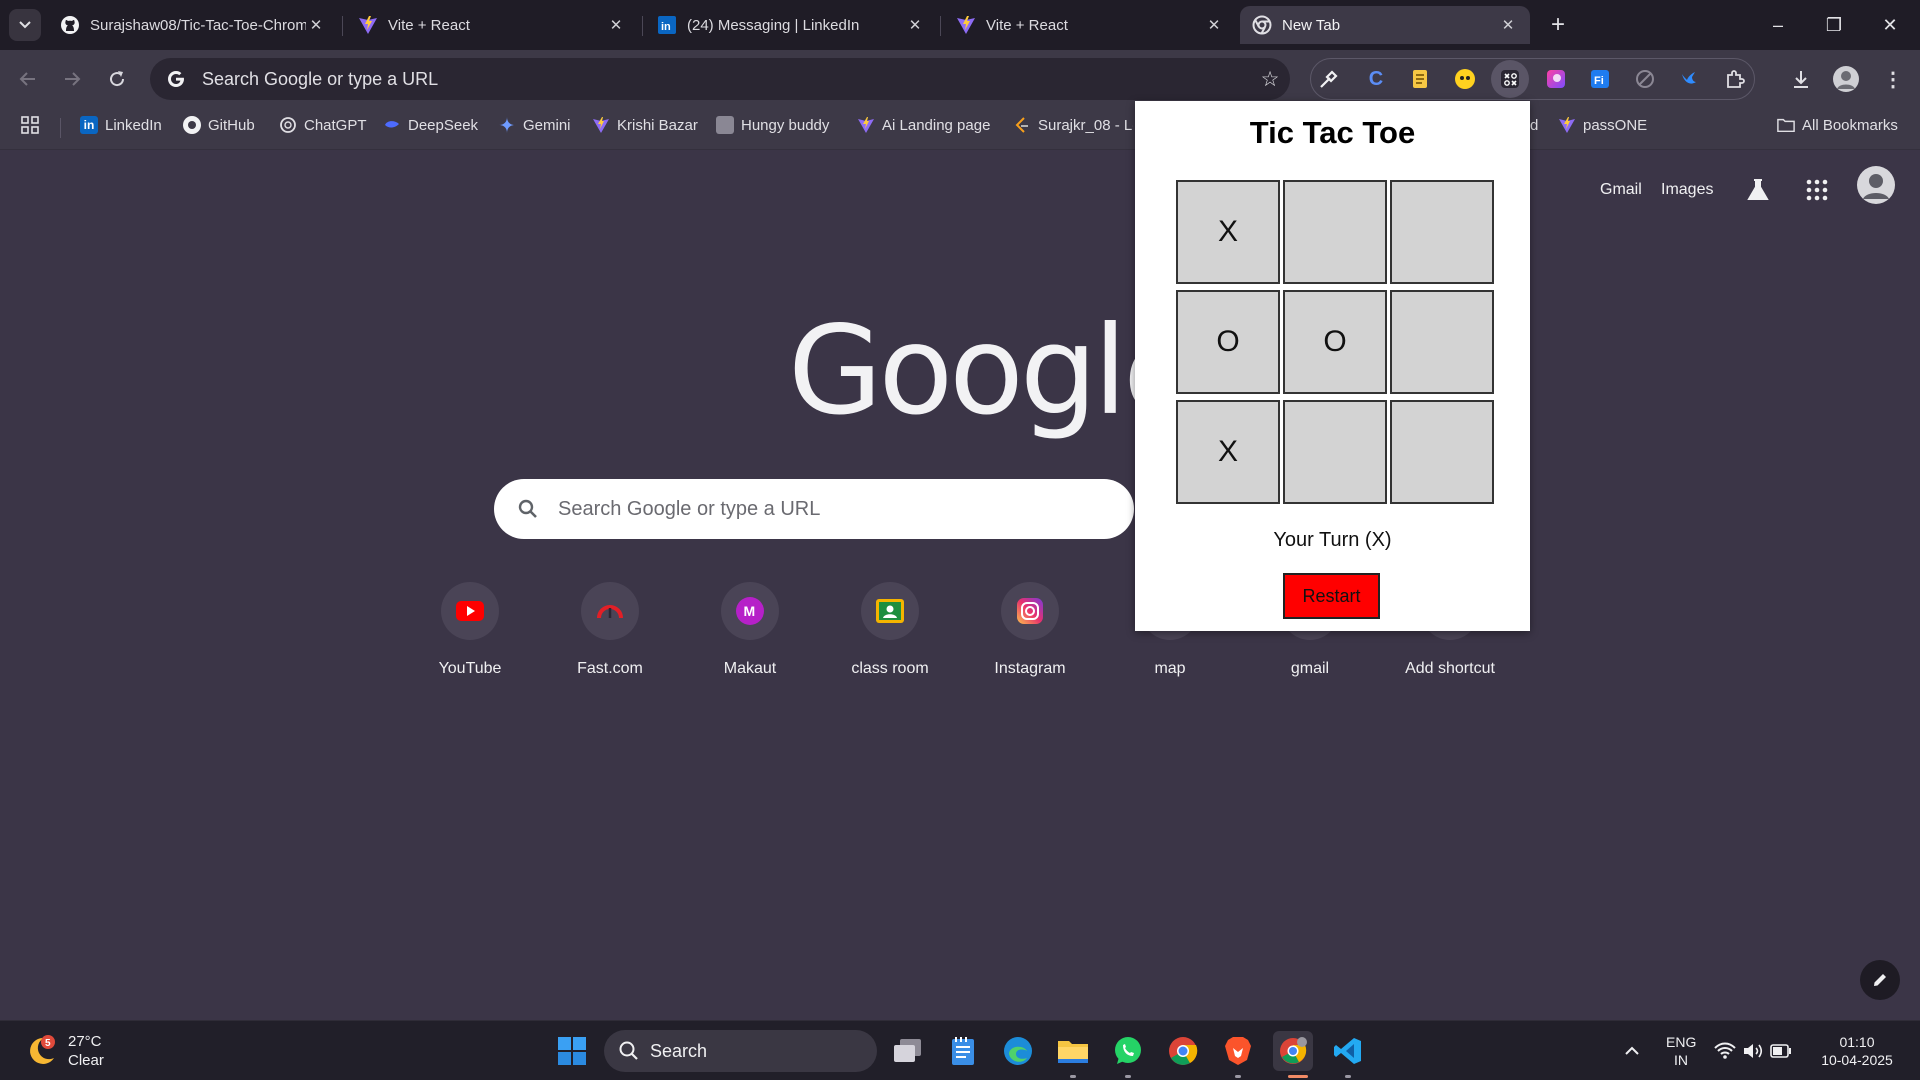 The image size is (1920, 1080). I want to click on minimize-button: –, so click(1778, 25).